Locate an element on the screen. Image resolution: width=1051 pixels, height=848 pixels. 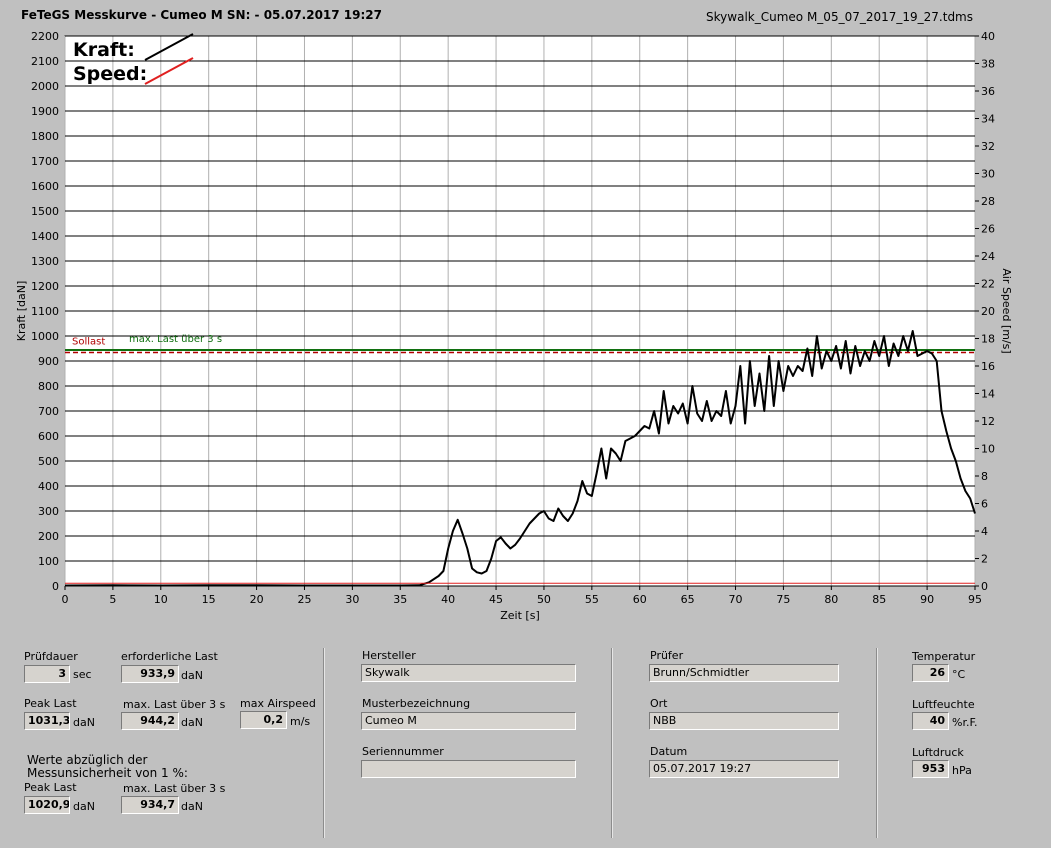
y-tick-label: 200 is located at coordinates (48, 536).